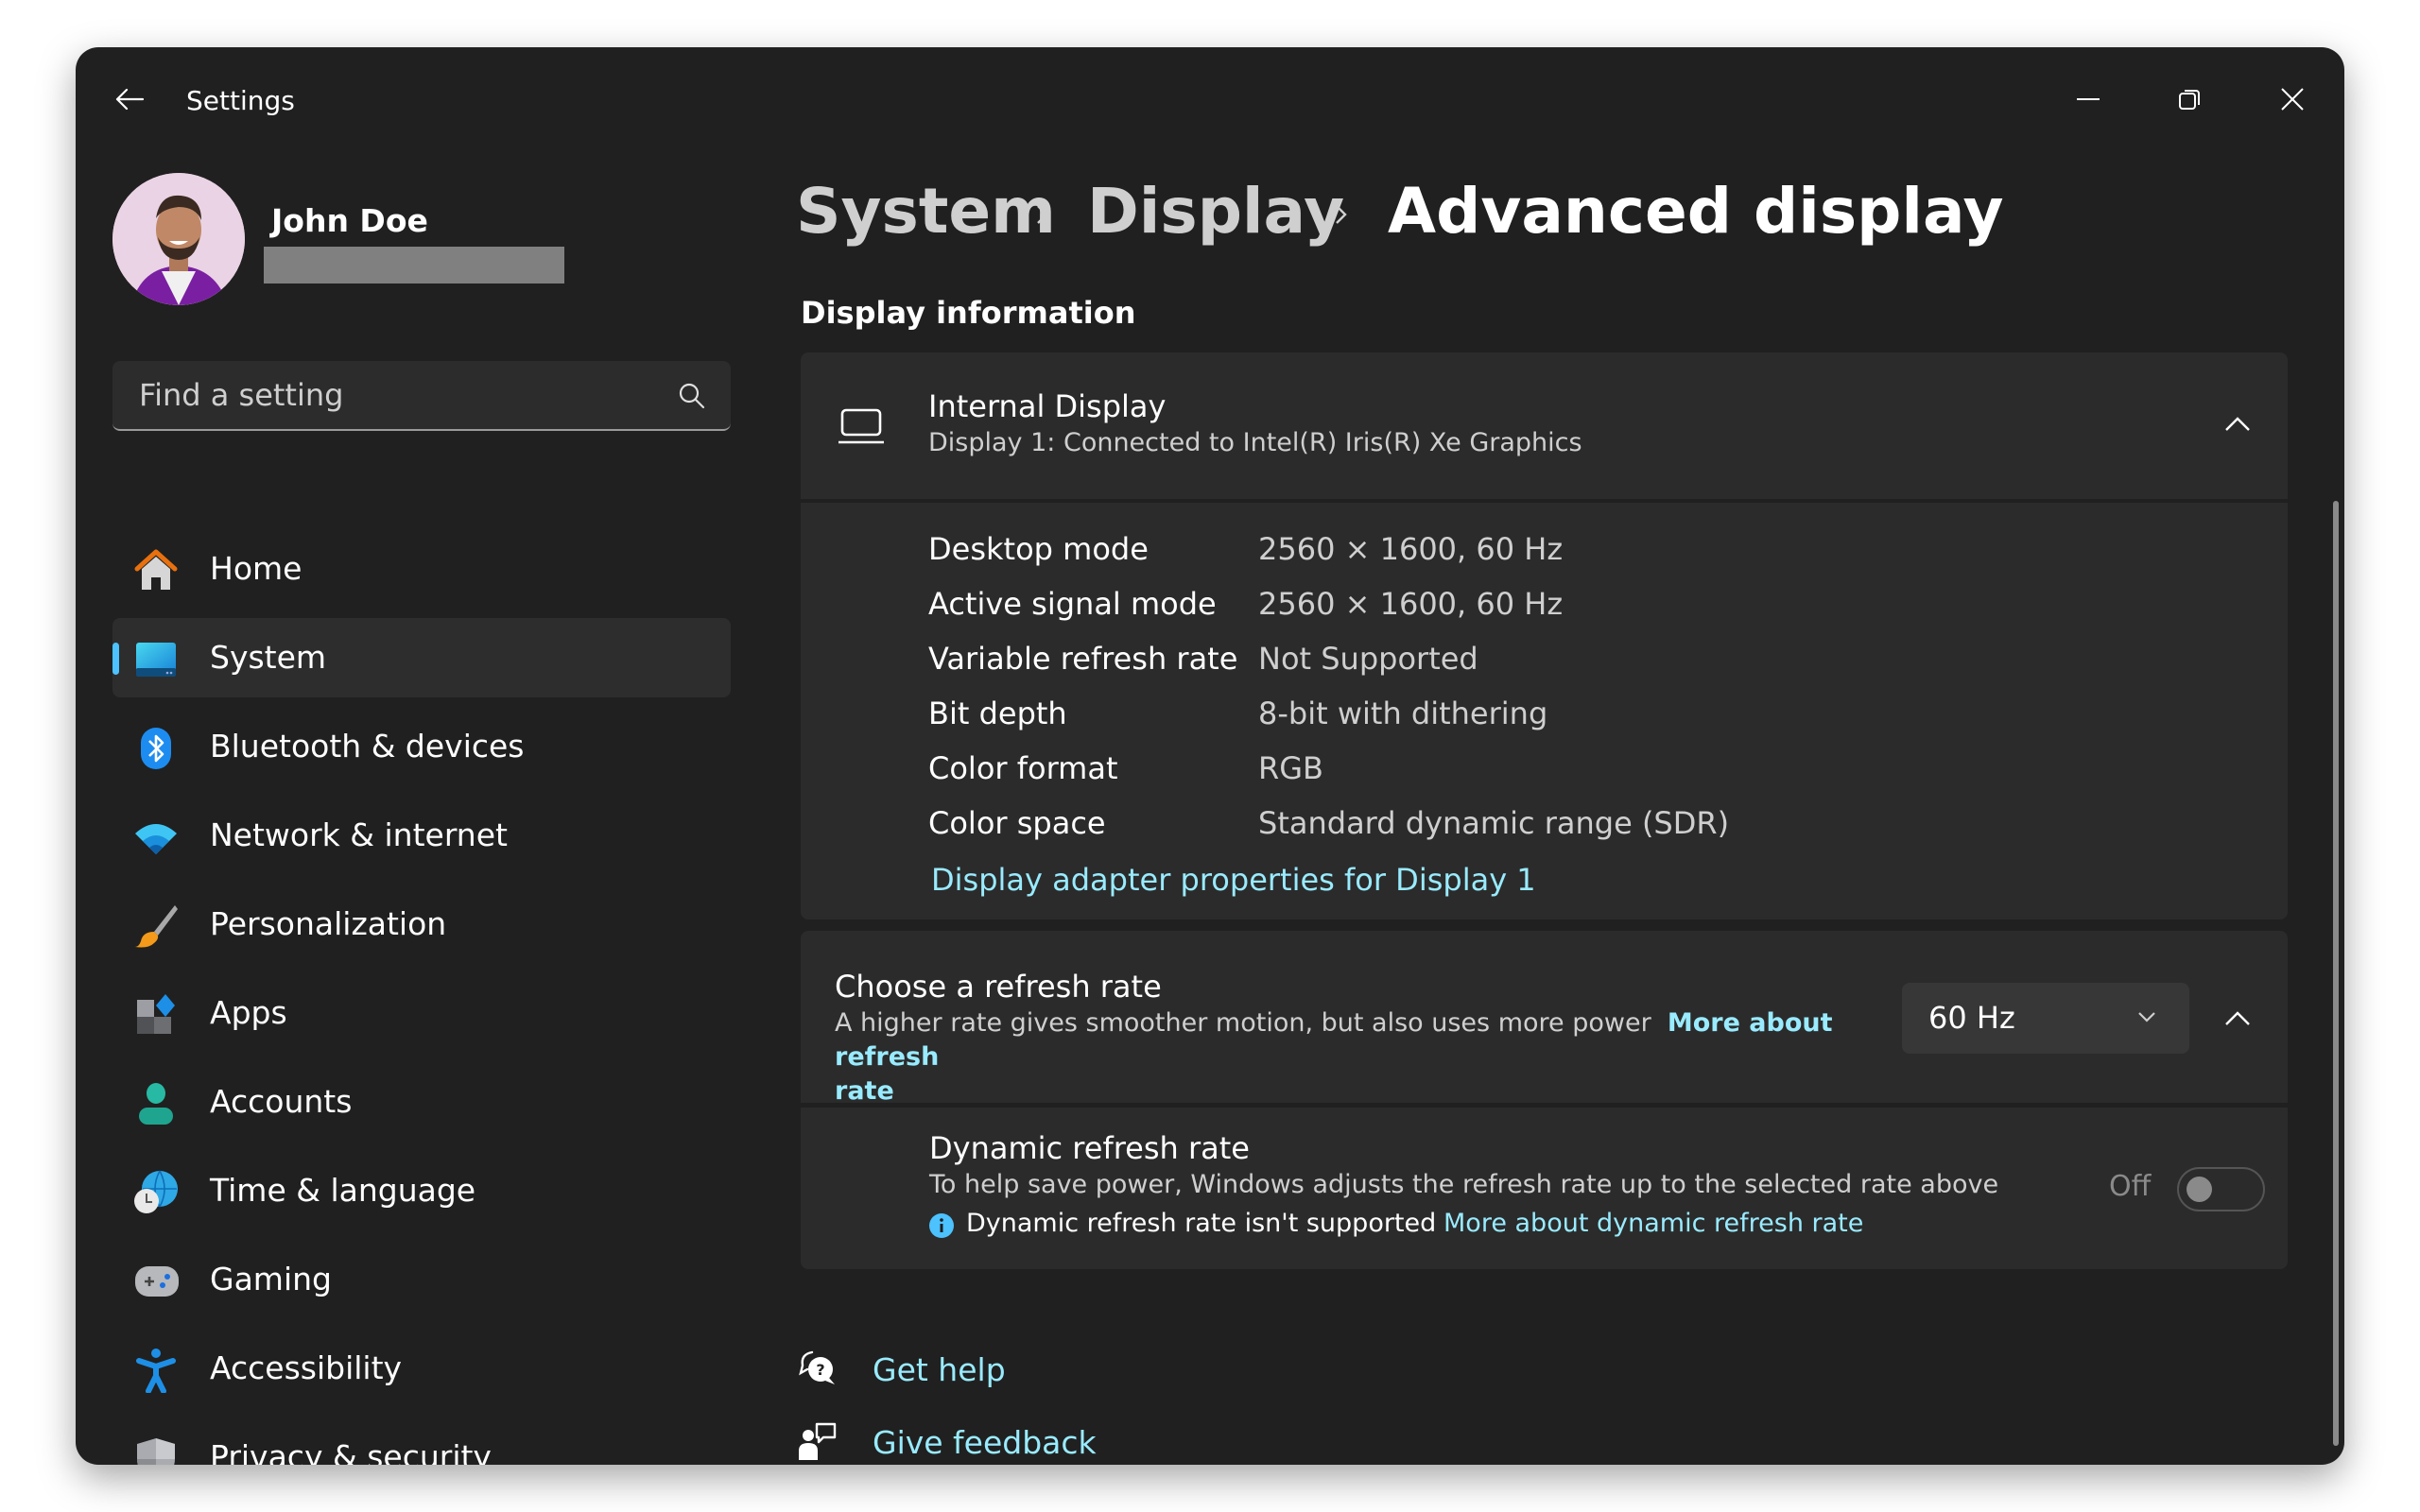 The width and height of the screenshot is (2420, 1512). Describe the element at coordinates (692, 396) in the screenshot. I see `search-icon` at that location.